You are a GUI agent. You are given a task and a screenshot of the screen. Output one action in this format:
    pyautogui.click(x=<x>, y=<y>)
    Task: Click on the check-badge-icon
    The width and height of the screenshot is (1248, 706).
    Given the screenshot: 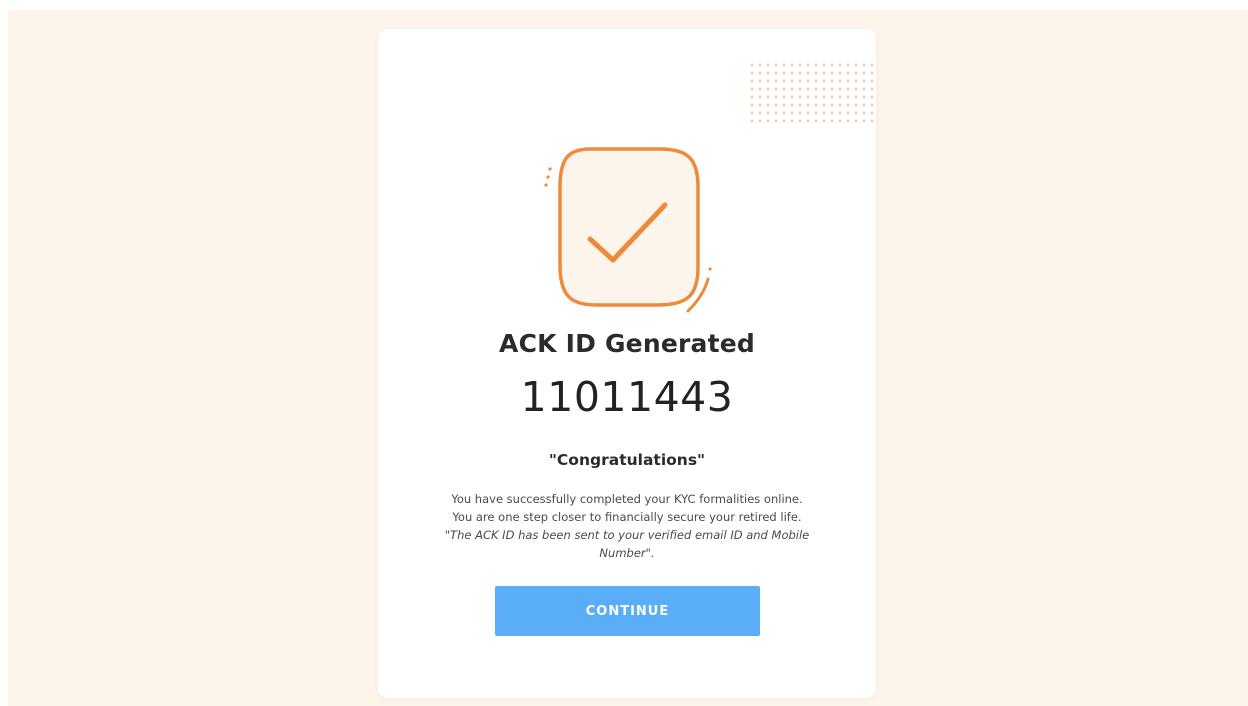 What is the action you would take?
    pyautogui.click(x=628, y=230)
    